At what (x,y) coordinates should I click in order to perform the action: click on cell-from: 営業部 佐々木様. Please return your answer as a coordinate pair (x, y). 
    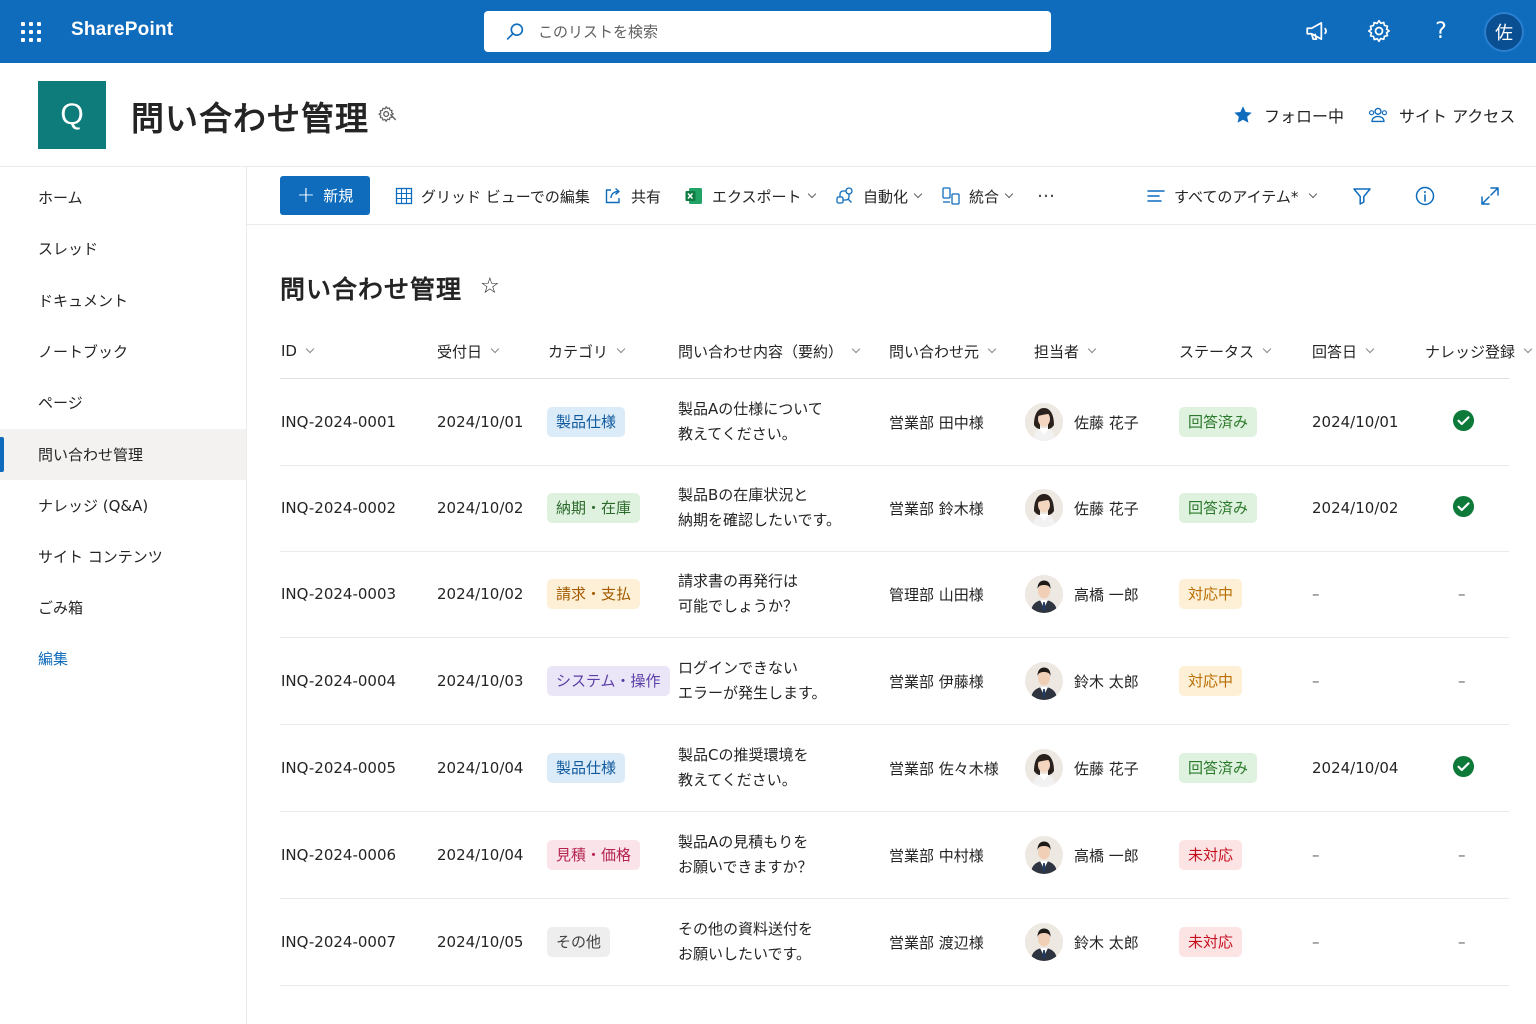
    Looking at the image, I should click on (944, 768).